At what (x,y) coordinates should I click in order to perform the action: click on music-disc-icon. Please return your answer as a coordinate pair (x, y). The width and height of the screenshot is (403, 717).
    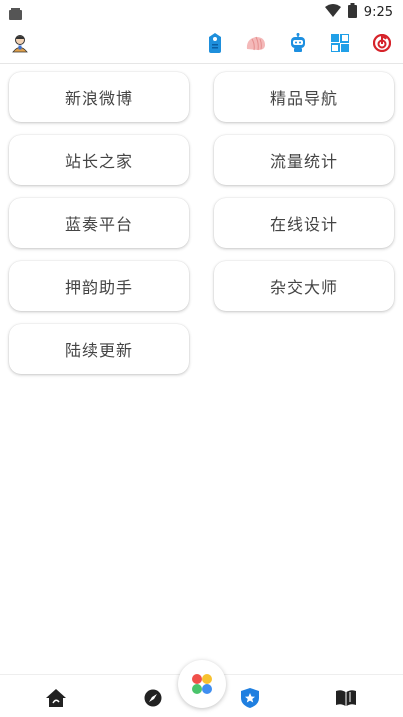
    Looking at the image, I should click on (382, 43).